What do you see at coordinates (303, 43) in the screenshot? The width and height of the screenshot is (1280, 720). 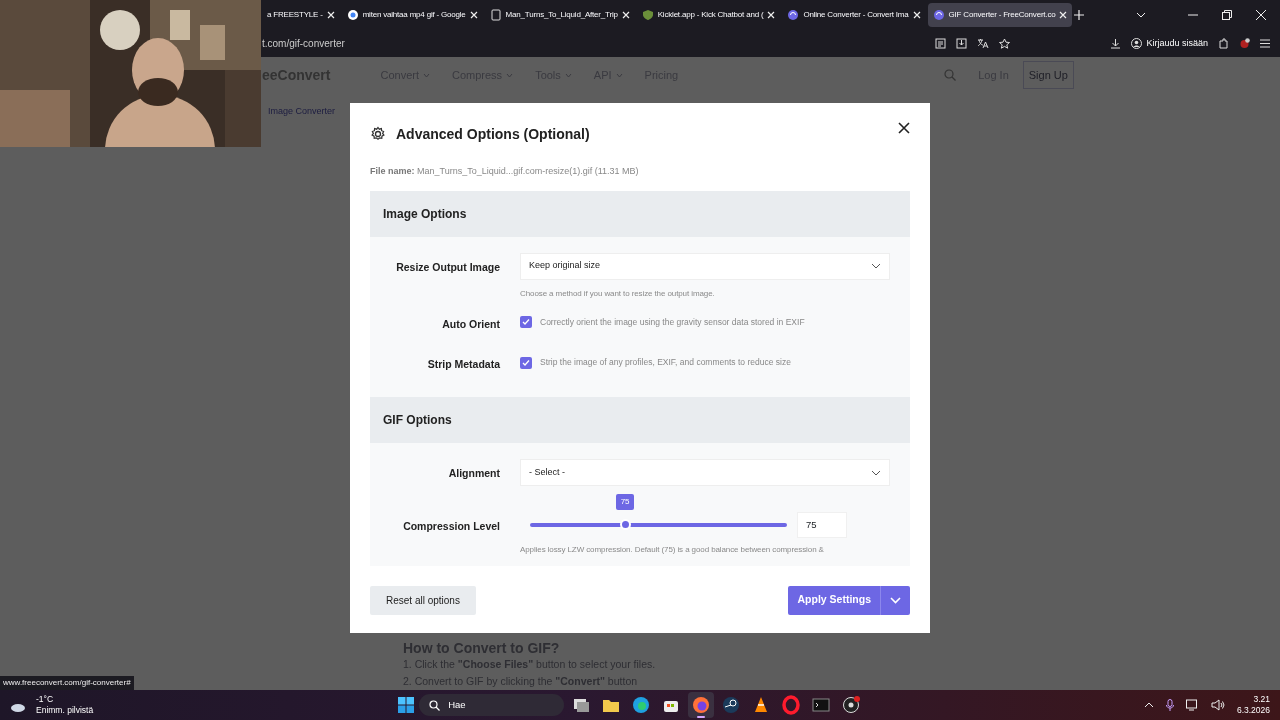 I see `address-text: t.com/gif-converter` at bounding box center [303, 43].